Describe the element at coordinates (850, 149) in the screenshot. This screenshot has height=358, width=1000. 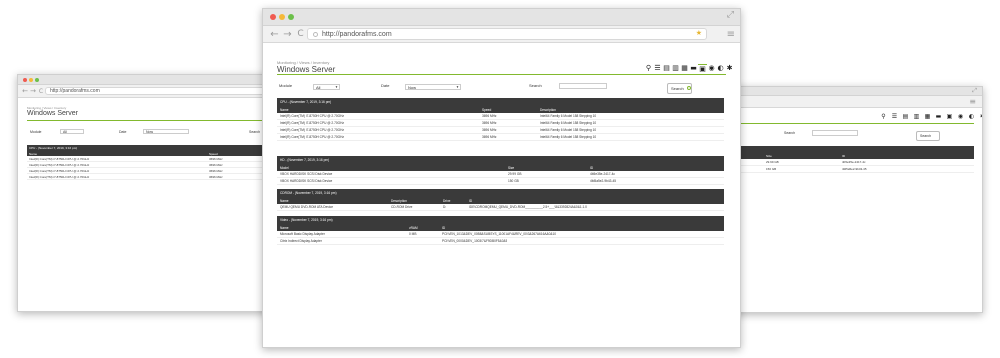
I see `hd-section-bar` at that location.